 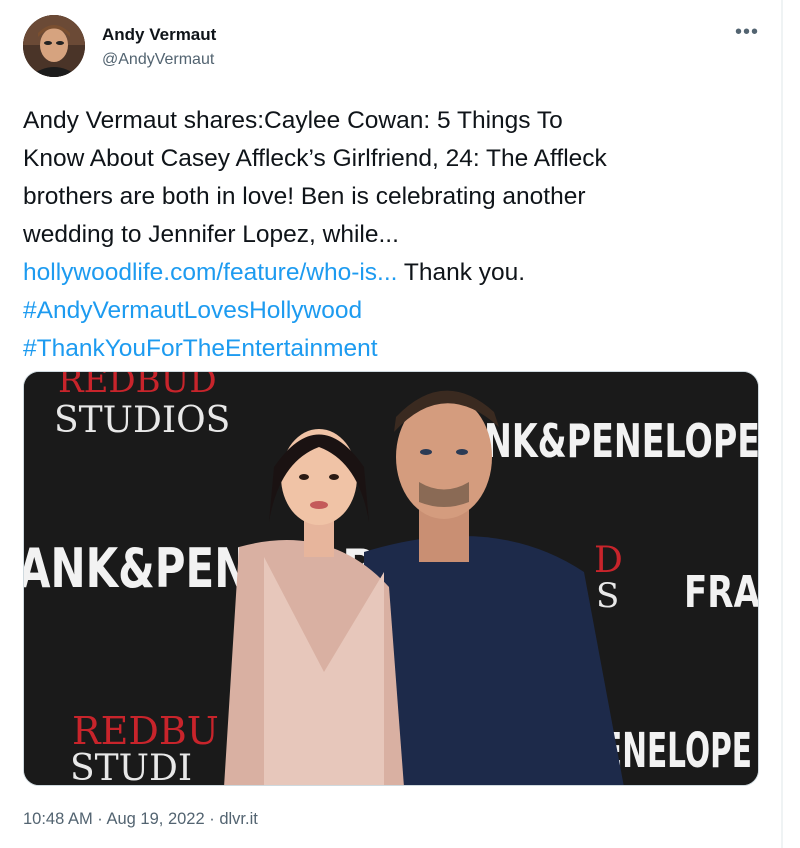 I want to click on backdrop-text: REDBU, so click(x=145, y=731).